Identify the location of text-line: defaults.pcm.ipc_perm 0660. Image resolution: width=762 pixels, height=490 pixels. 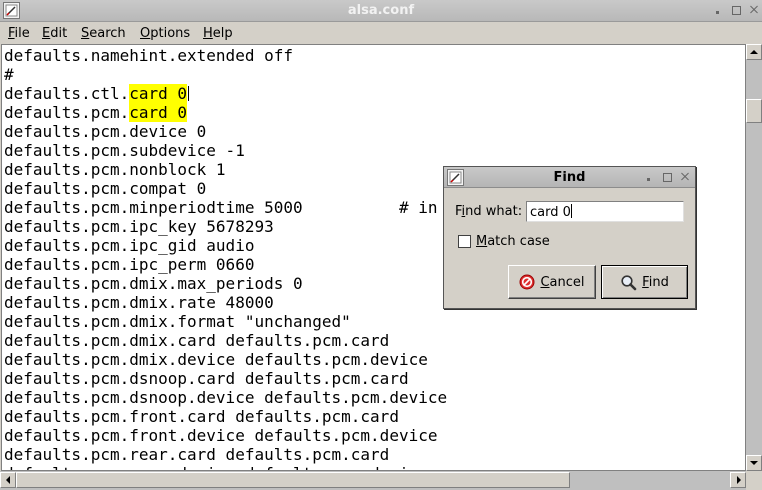
(129, 264).